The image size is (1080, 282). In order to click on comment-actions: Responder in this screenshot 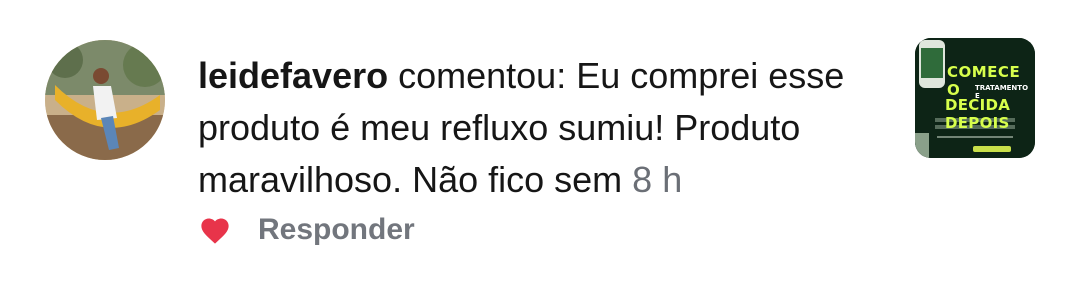, I will do `click(306, 230)`.